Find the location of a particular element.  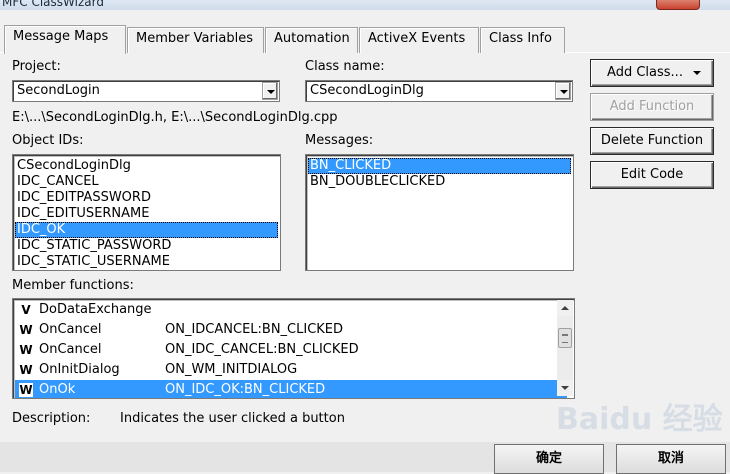

table-row: W OnCancel ON_IDC_CANCEL:BN_CLICKED is located at coordinates (291, 350).